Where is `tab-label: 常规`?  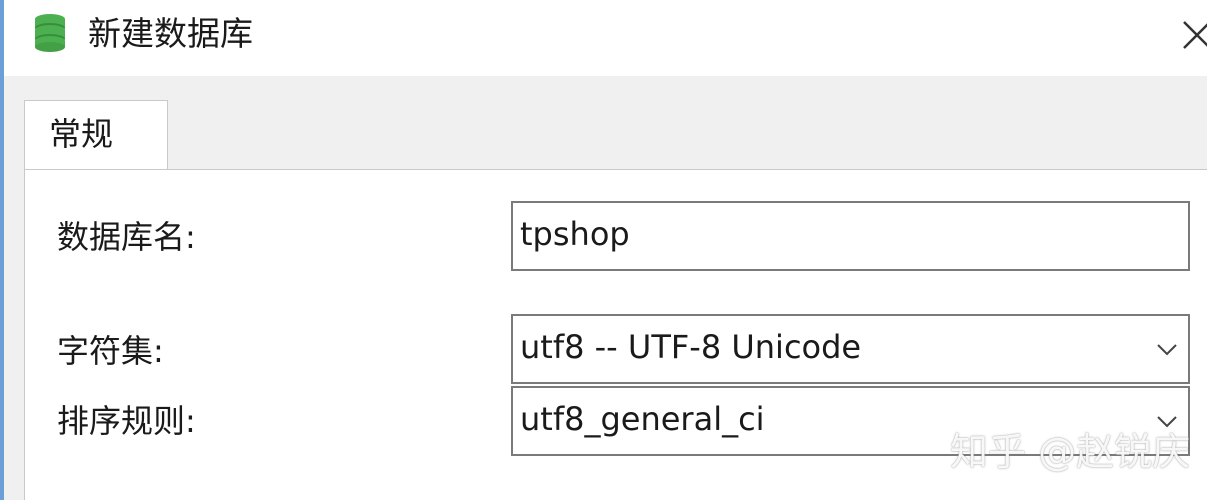
tab-label: 常规 is located at coordinates (81, 134).